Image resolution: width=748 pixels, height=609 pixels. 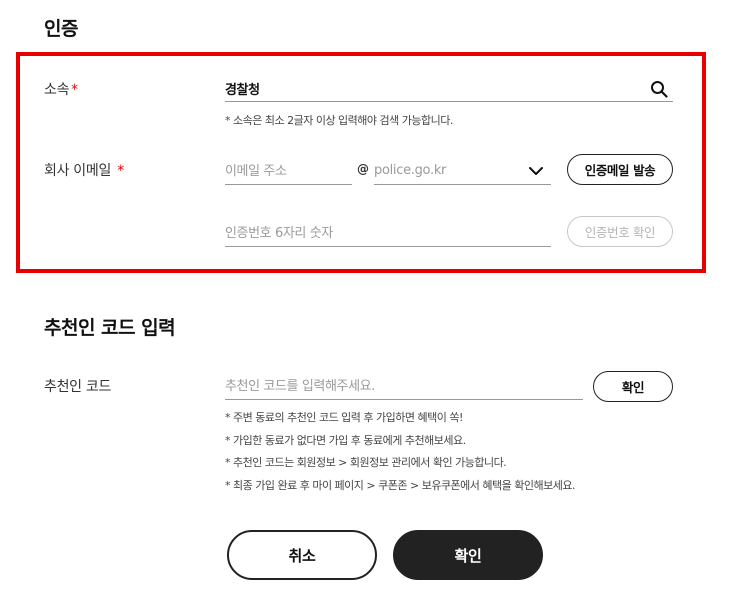 I want to click on affiliation-label: 소속 *, so click(x=61, y=90).